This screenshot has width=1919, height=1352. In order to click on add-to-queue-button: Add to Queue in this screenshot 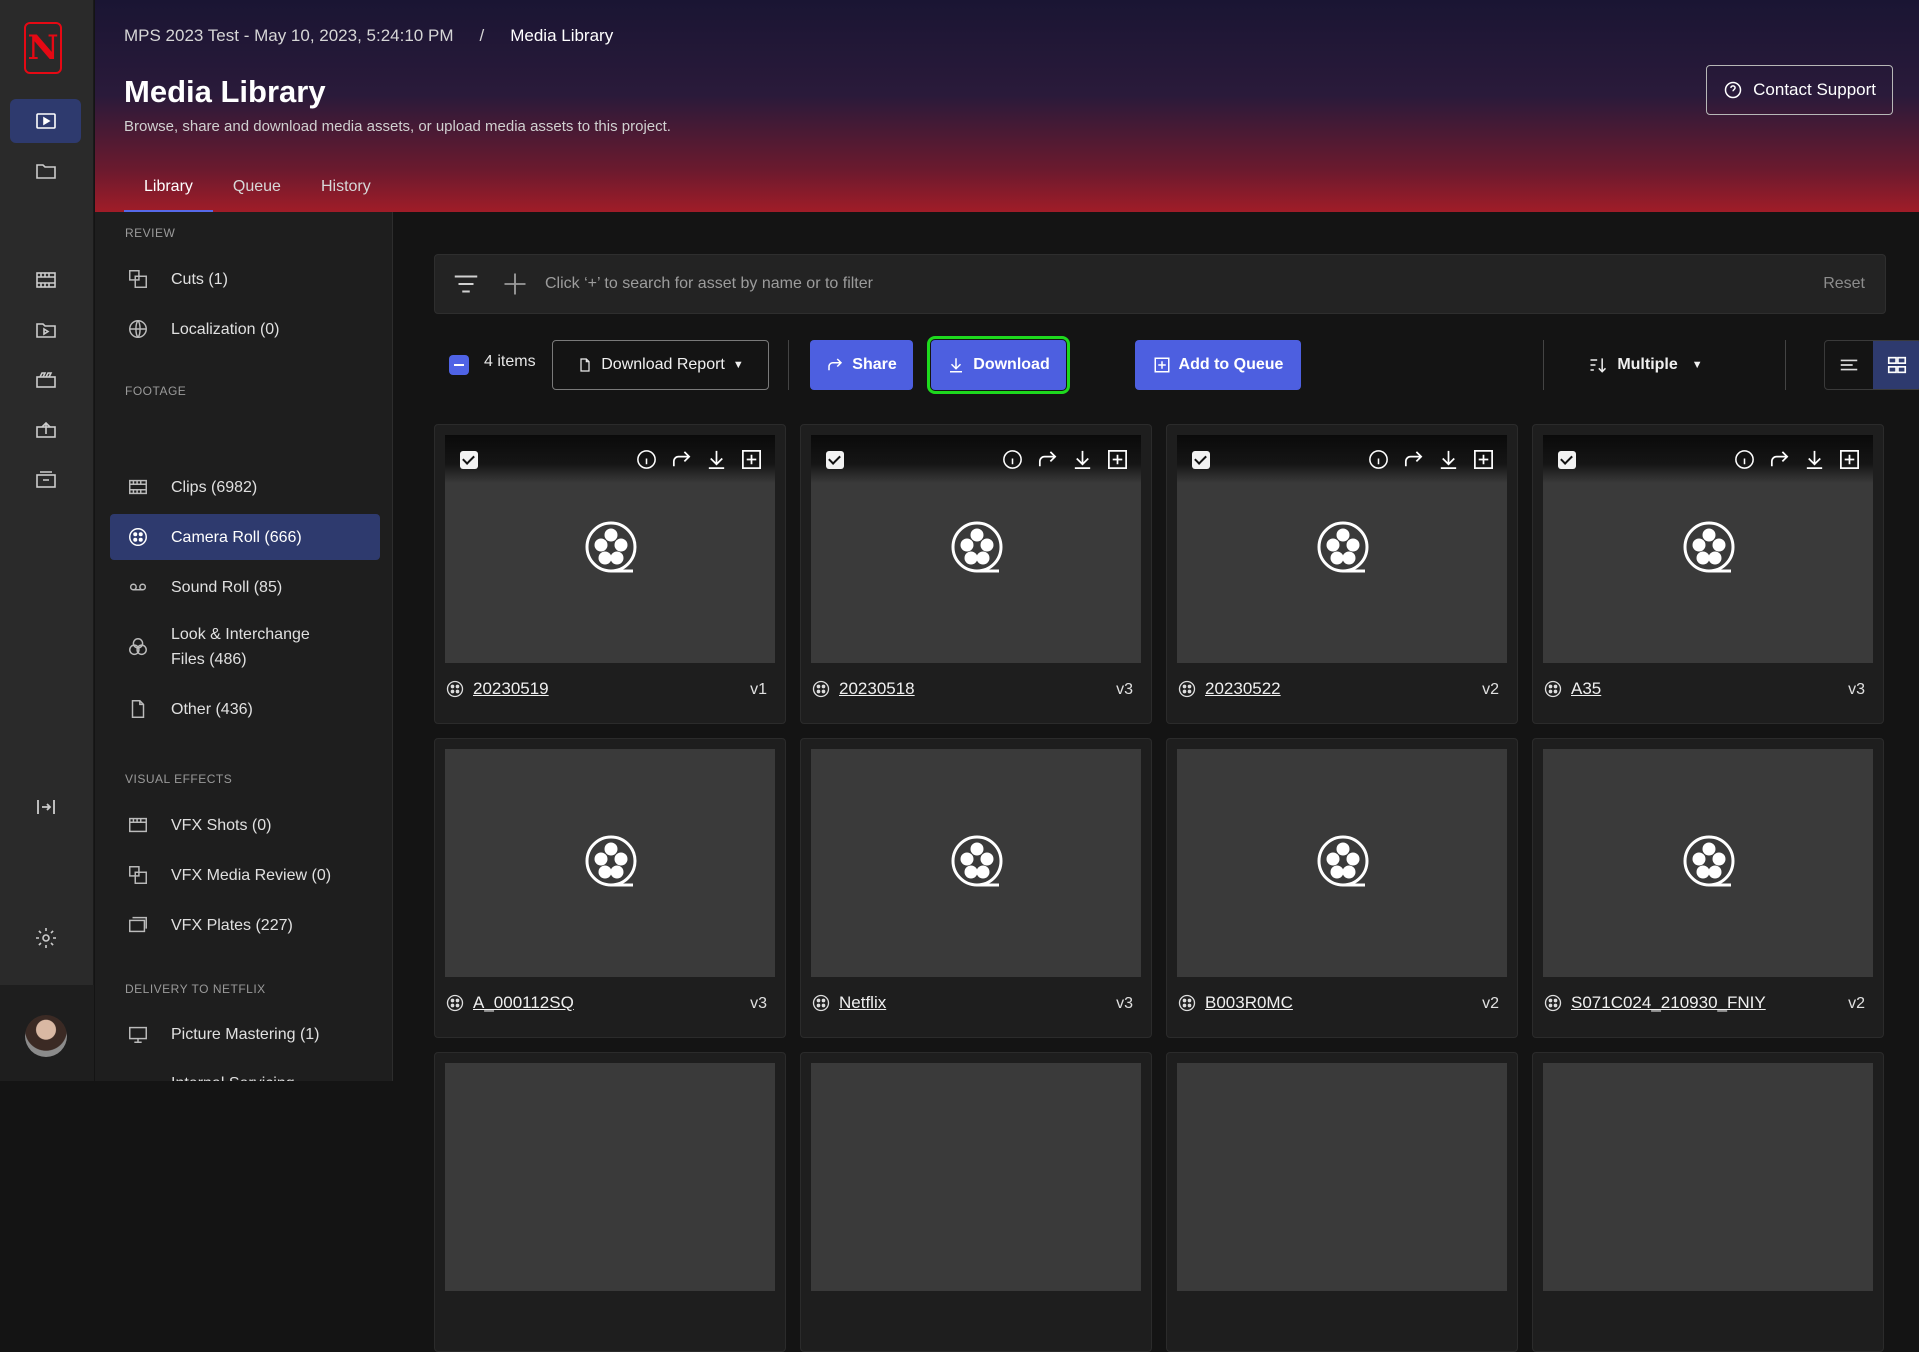, I will do `click(1218, 365)`.